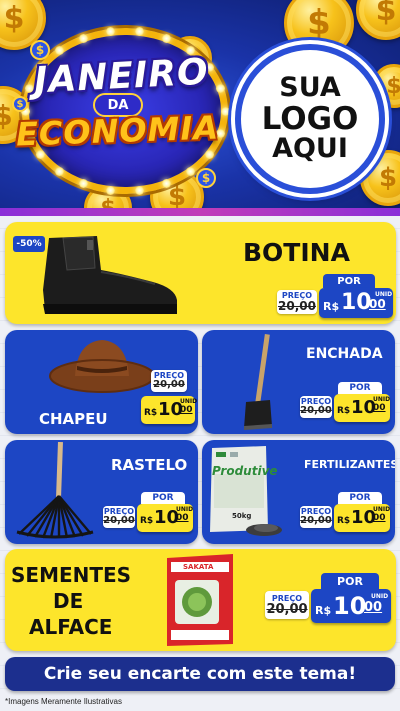 The image size is (400, 711). What do you see at coordinates (246, 491) in the screenshot?
I see `fertilizer-bag-icon` at bounding box center [246, 491].